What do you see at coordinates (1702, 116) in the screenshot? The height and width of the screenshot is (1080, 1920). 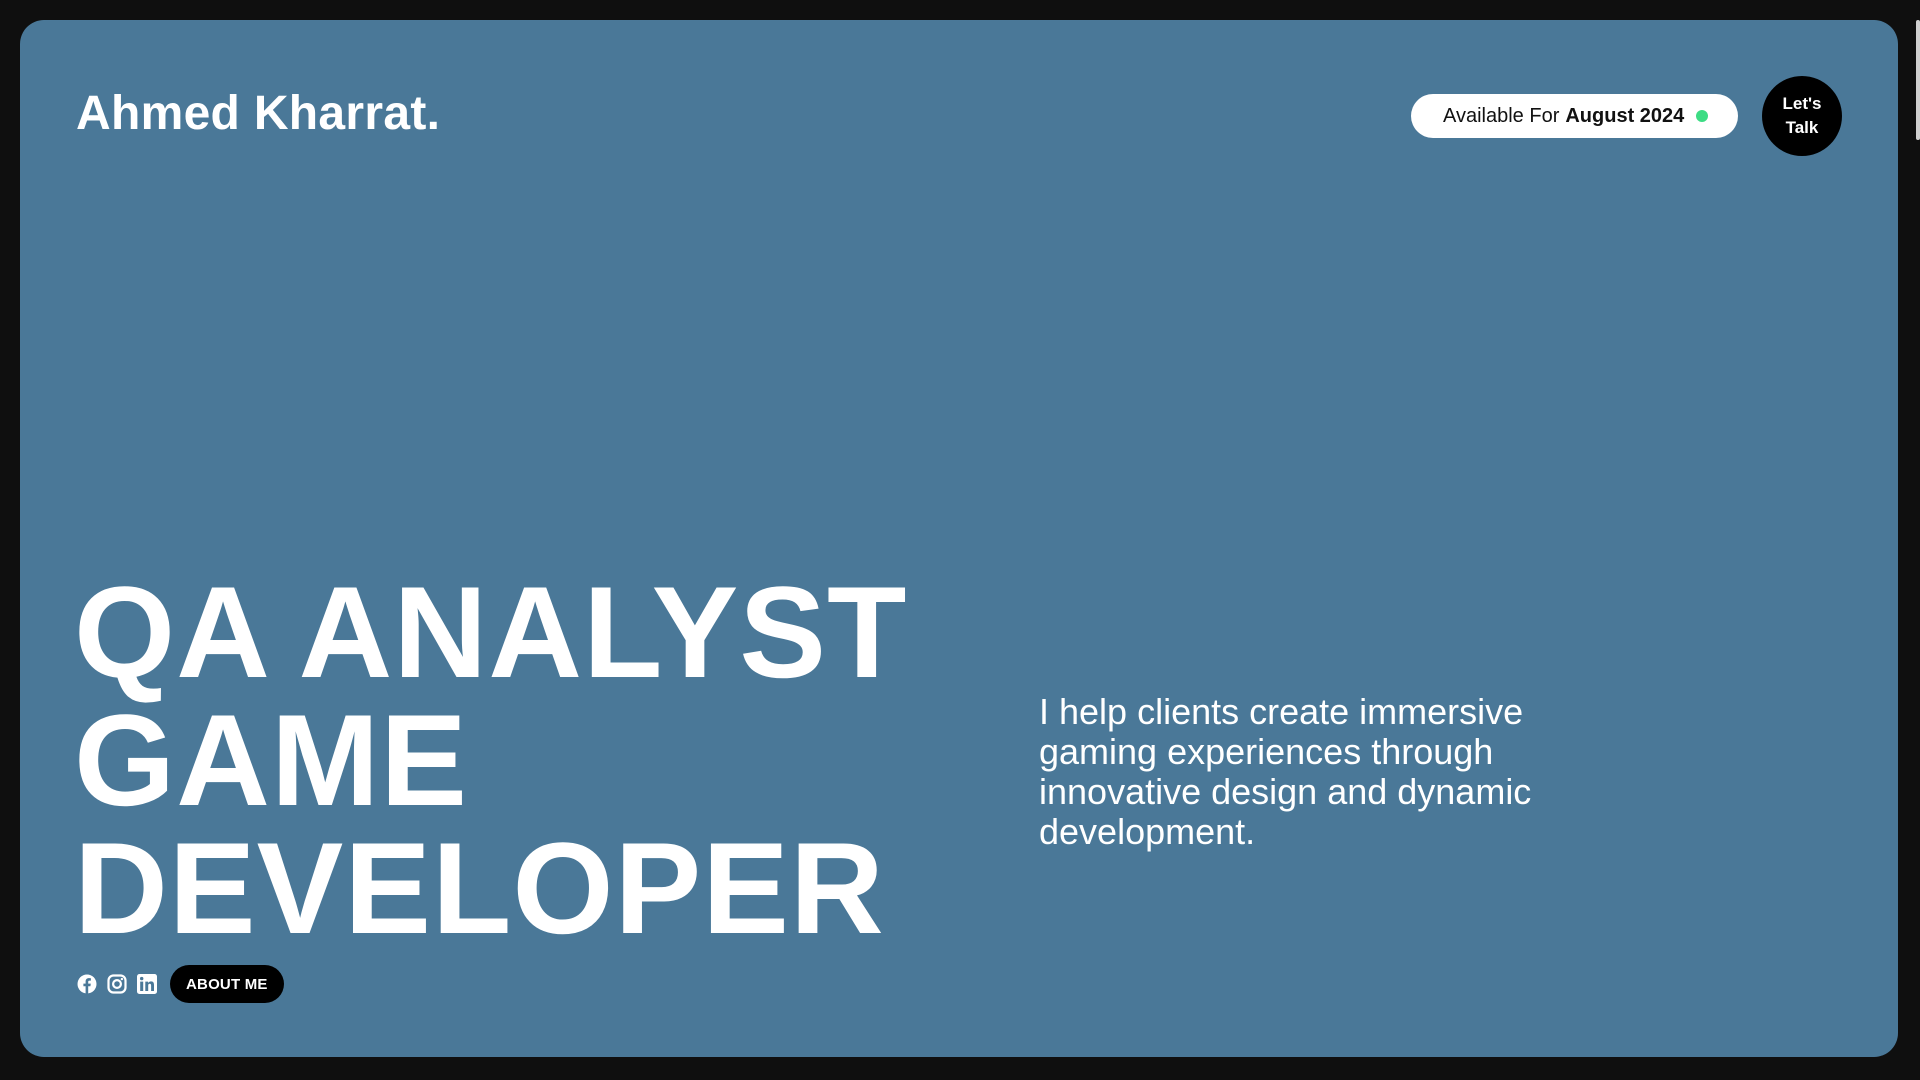 I see `status-dot-icon` at bounding box center [1702, 116].